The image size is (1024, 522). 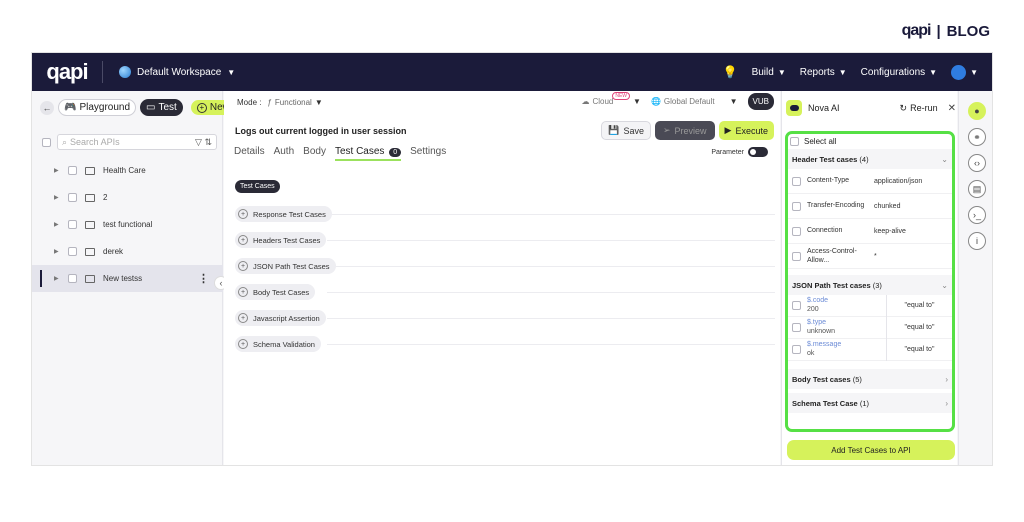 I want to click on tab-body: Body, so click(x=314, y=153).